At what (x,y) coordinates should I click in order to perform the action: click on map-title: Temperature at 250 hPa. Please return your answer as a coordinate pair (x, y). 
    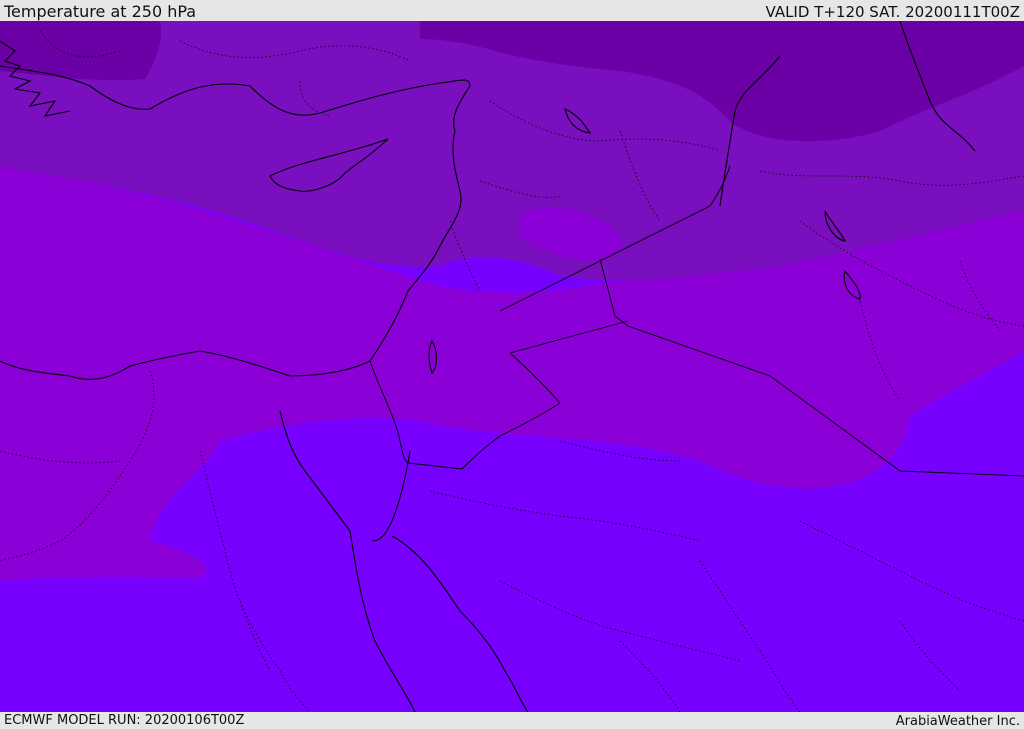
    Looking at the image, I should click on (100, 11).